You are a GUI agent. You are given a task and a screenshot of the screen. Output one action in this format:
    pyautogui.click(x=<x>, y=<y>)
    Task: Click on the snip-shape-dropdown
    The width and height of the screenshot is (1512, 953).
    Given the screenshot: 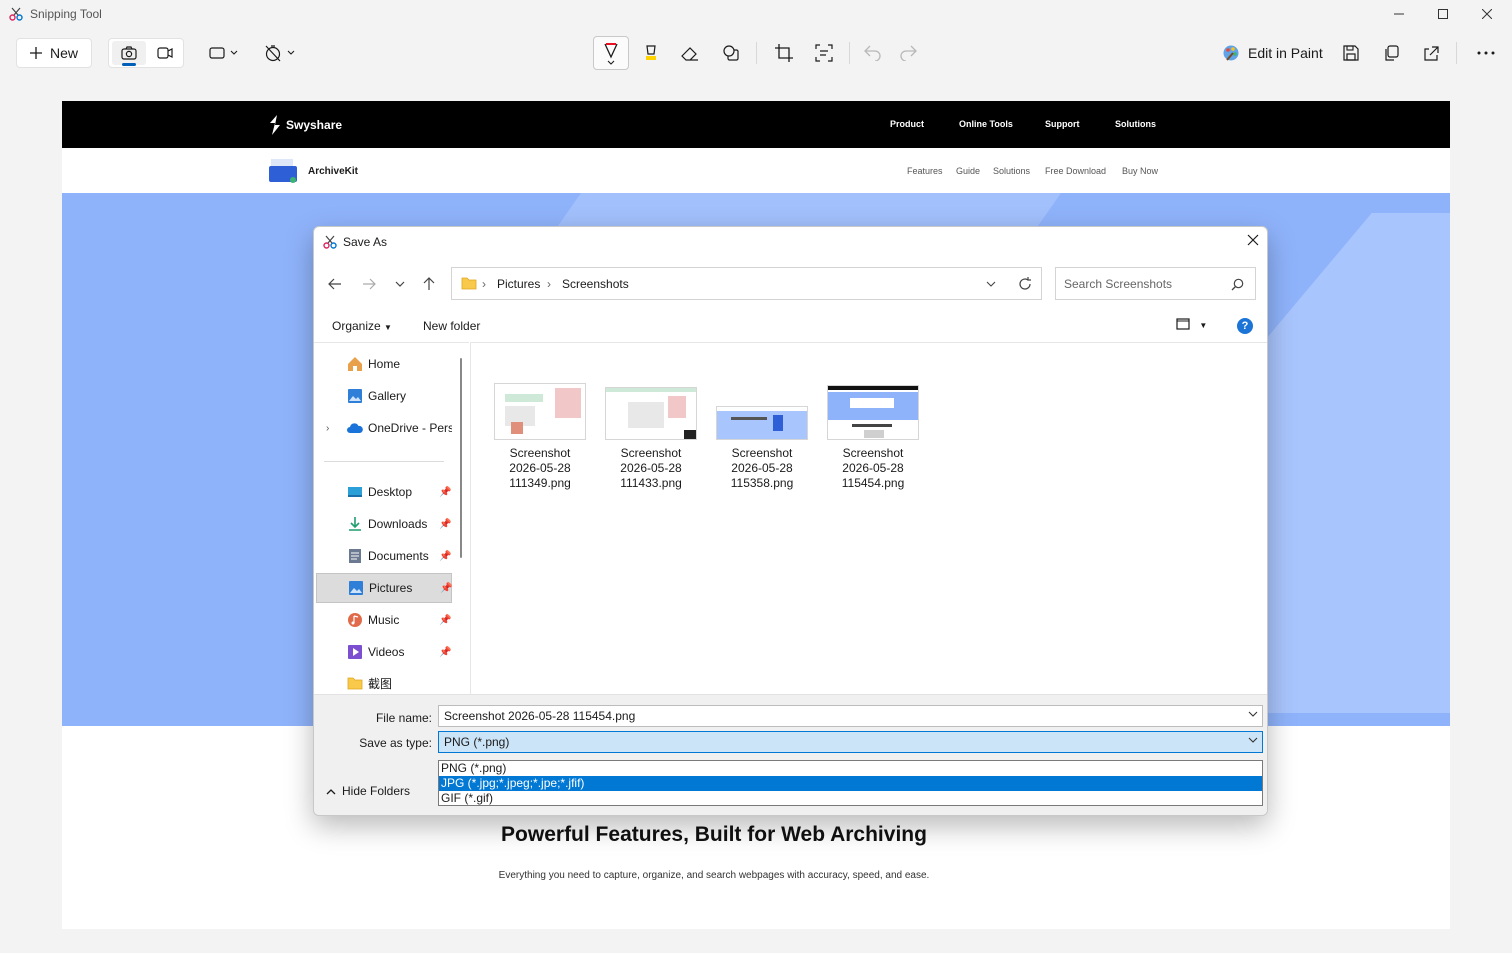 What is the action you would take?
    pyautogui.click(x=224, y=53)
    